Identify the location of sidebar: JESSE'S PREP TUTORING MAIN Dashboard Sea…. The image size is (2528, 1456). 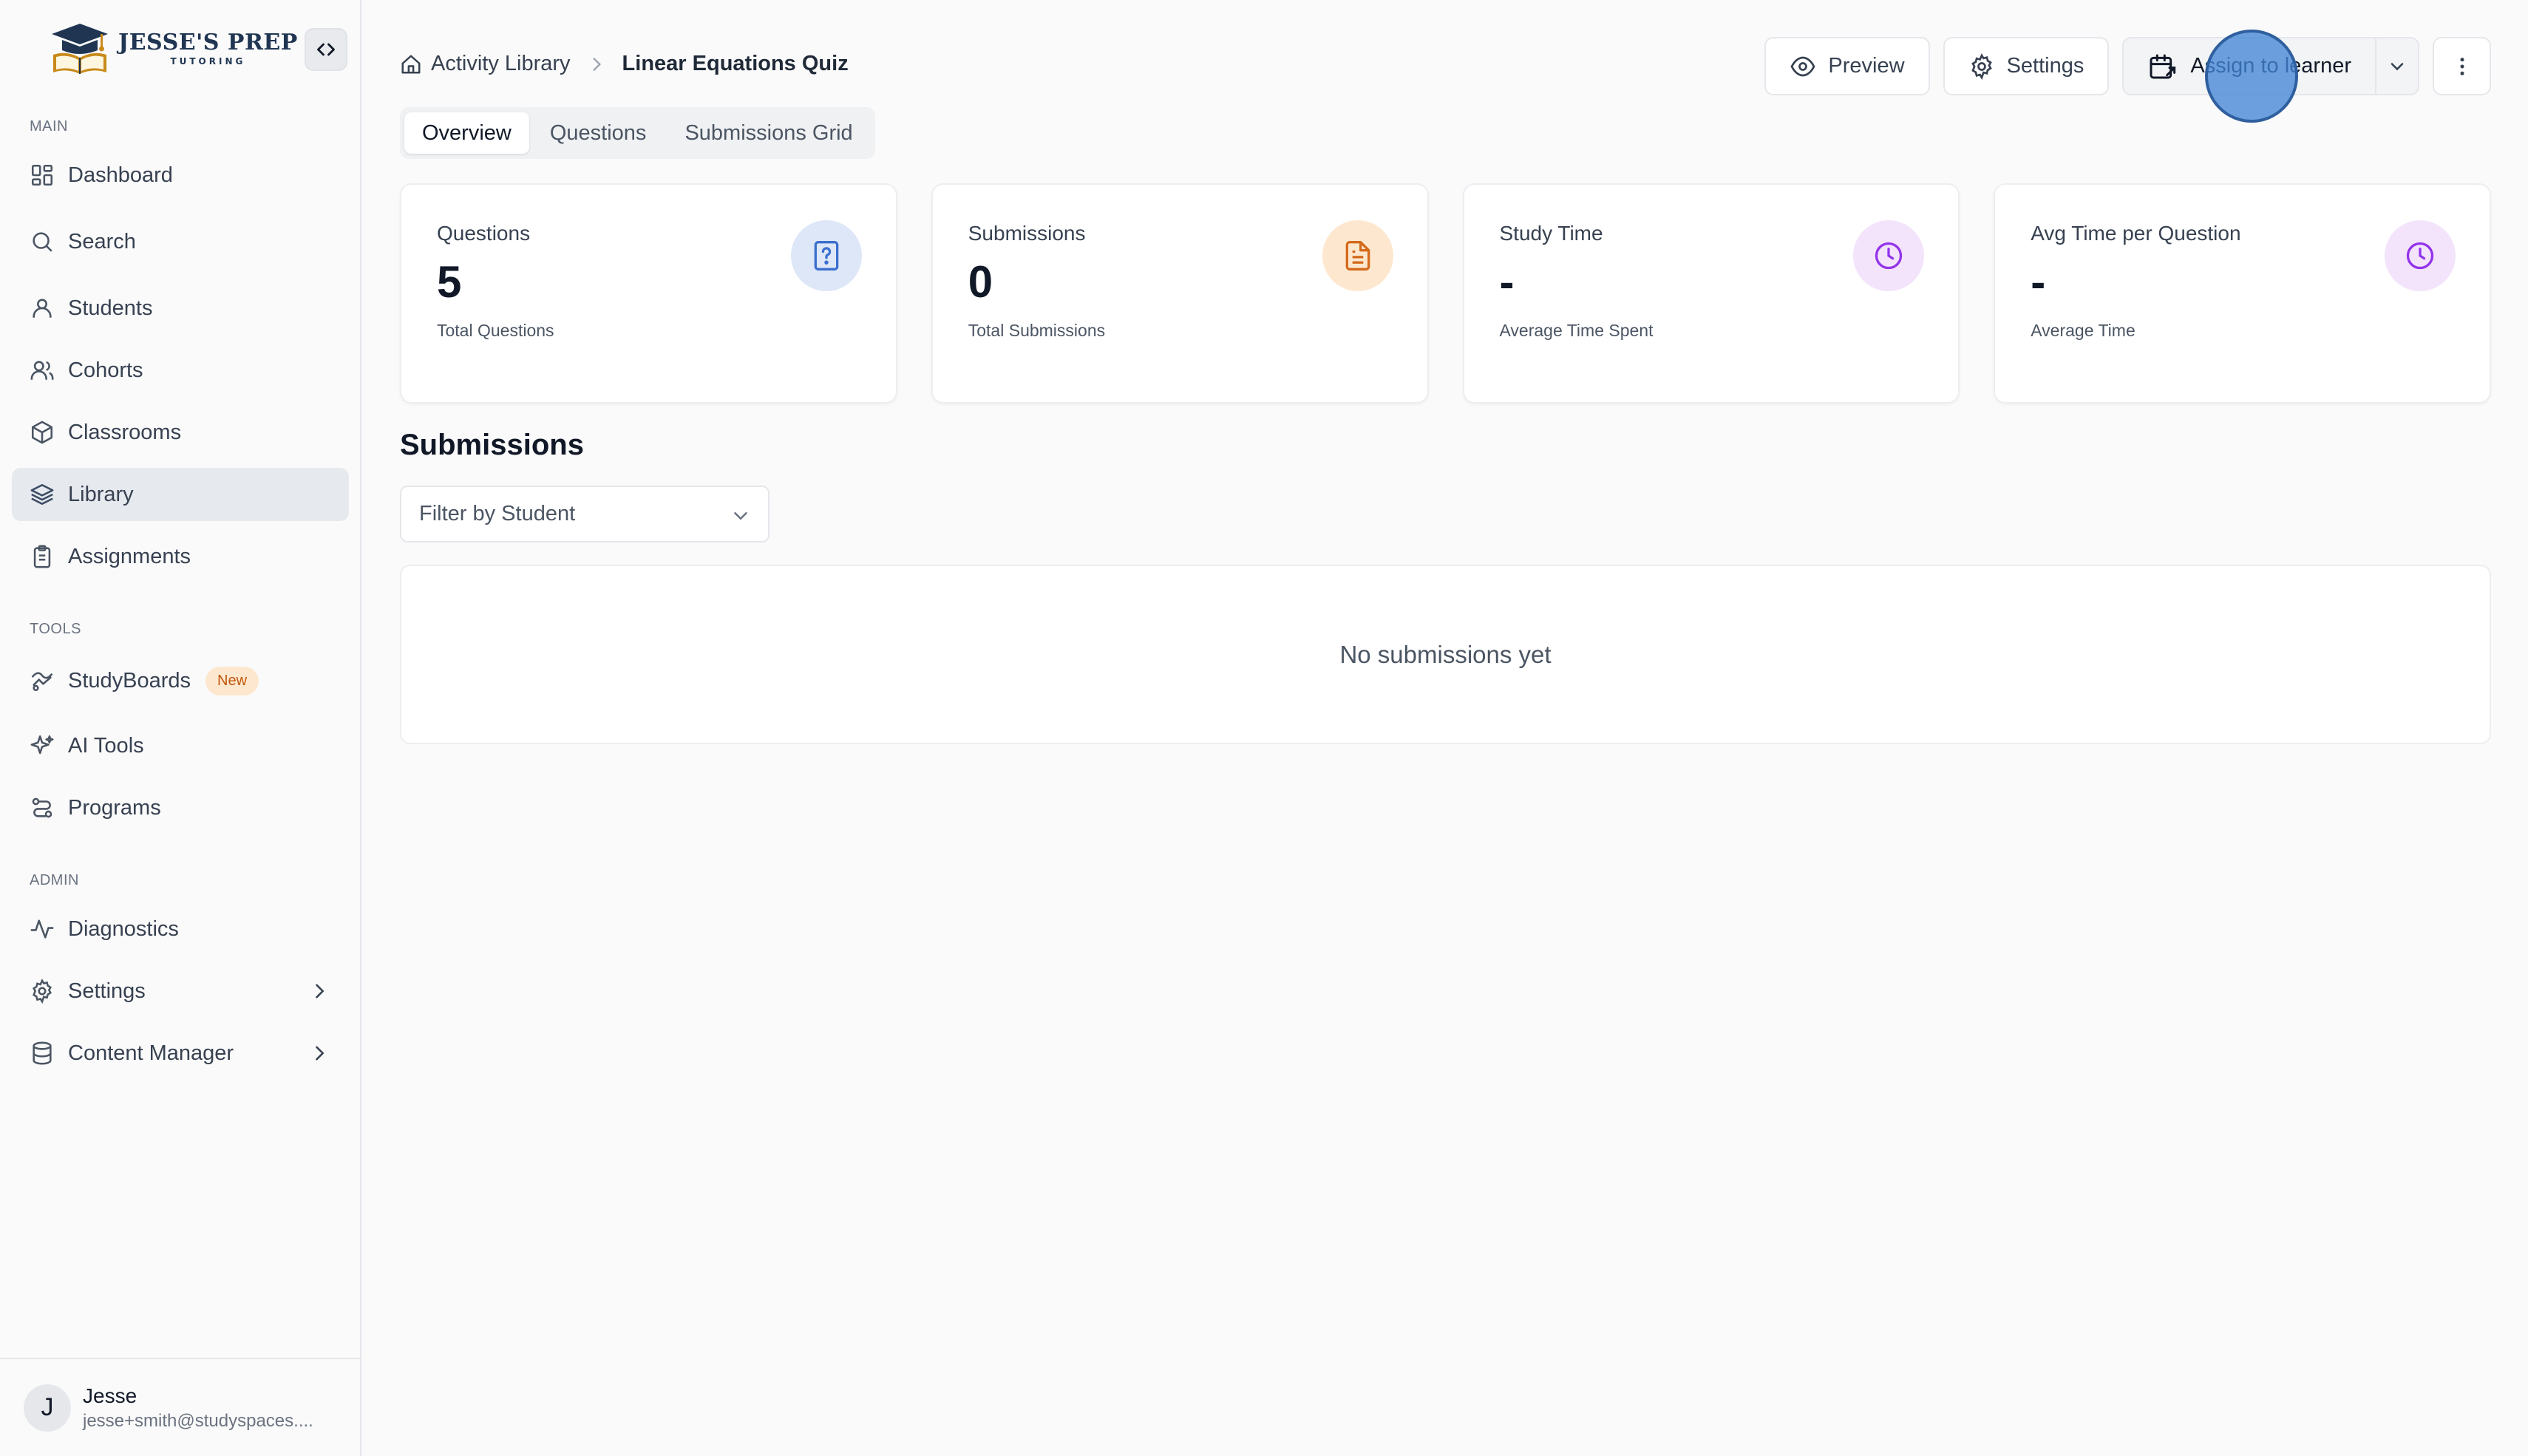
(181, 728).